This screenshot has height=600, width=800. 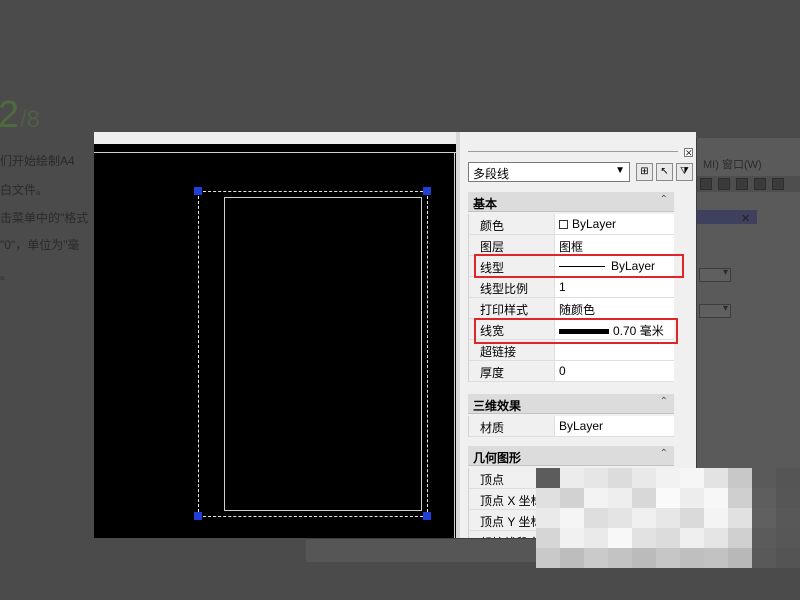 What do you see at coordinates (198, 516) in the screenshot?
I see `grip-bottom-left` at bounding box center [198, 516].